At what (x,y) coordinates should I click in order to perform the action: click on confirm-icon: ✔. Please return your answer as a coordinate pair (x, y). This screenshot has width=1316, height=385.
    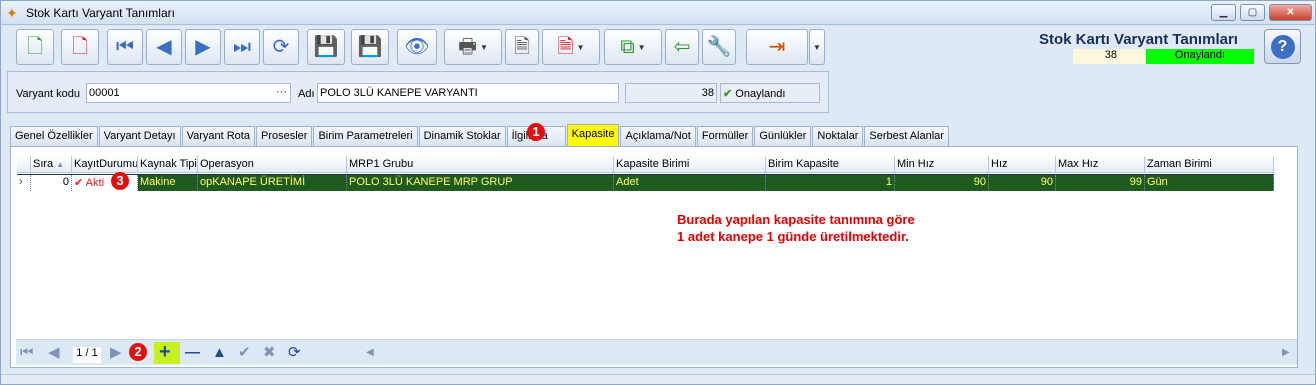
    Looking at the image, I should click on (244, 353).